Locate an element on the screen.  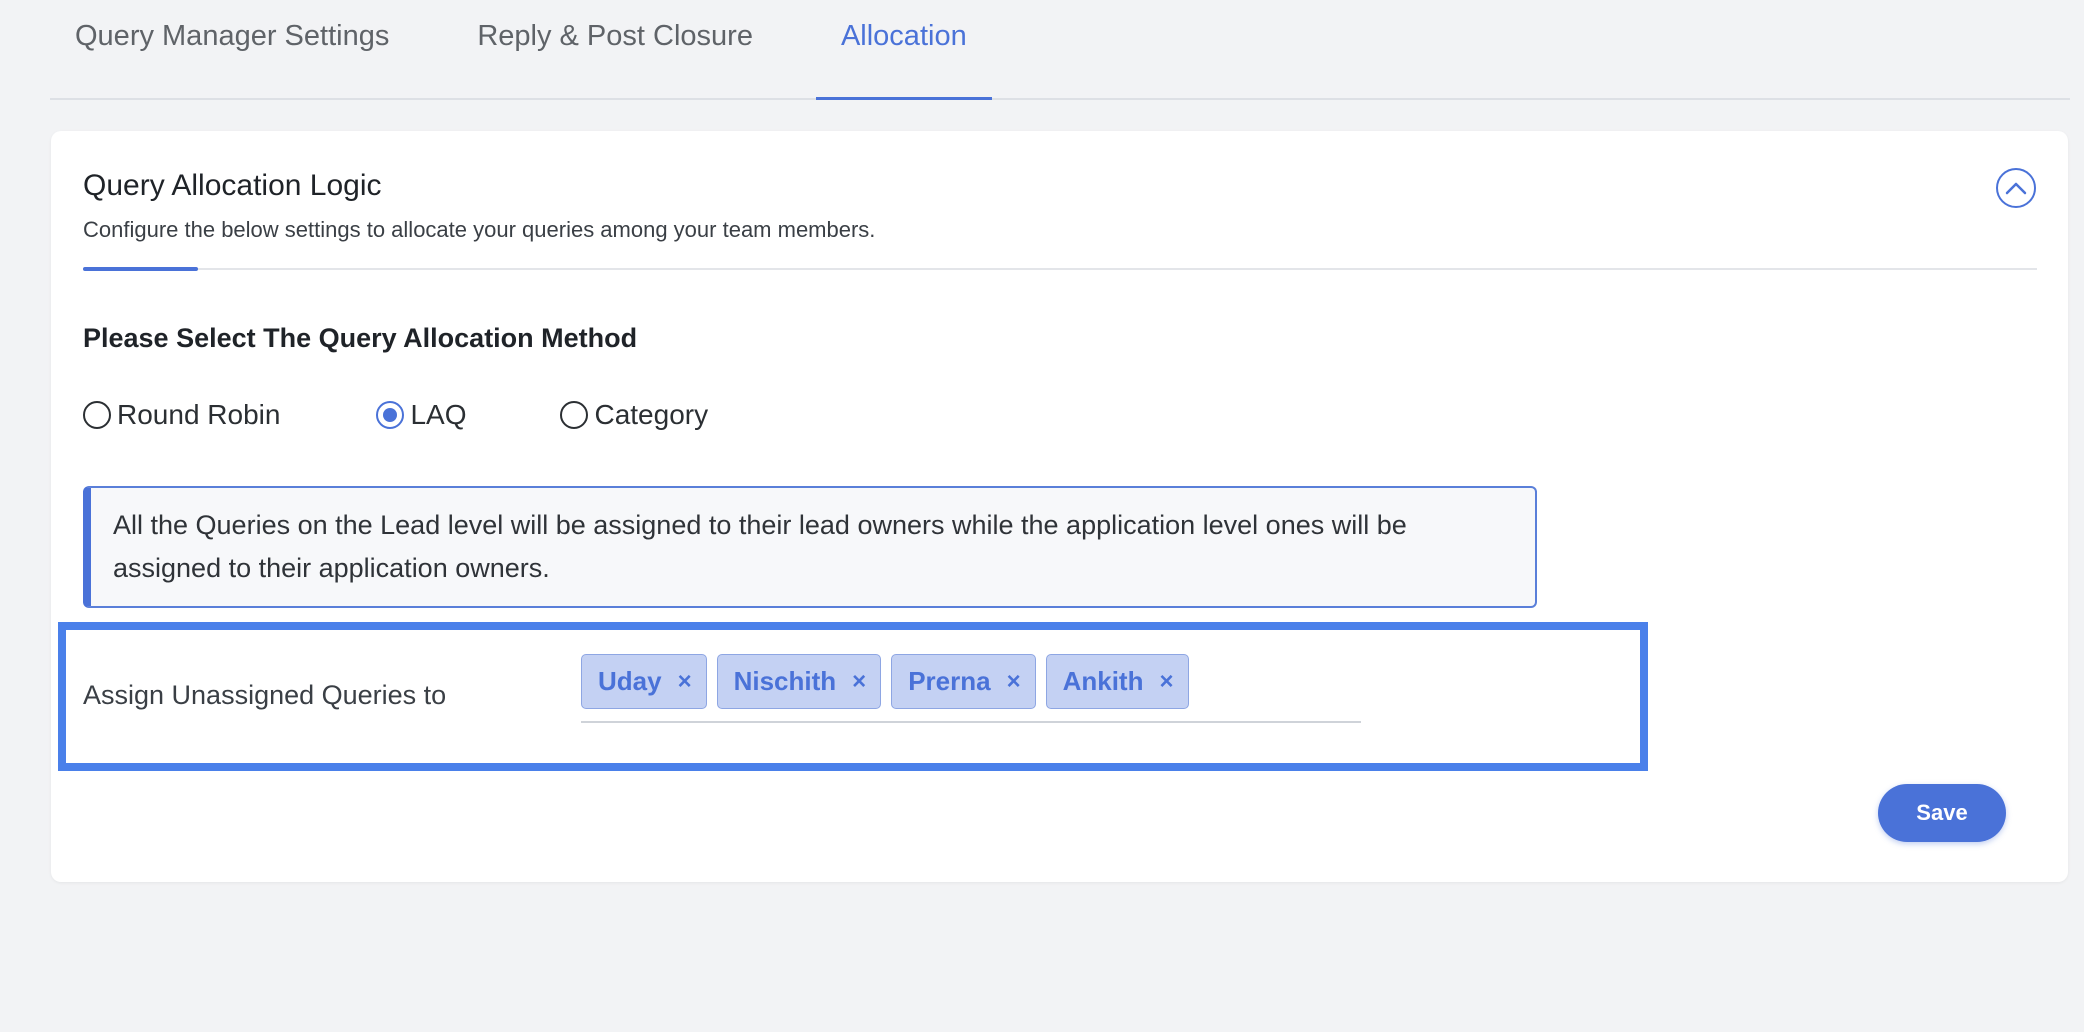
radio-label: Category is located at coordinates (651, 414).